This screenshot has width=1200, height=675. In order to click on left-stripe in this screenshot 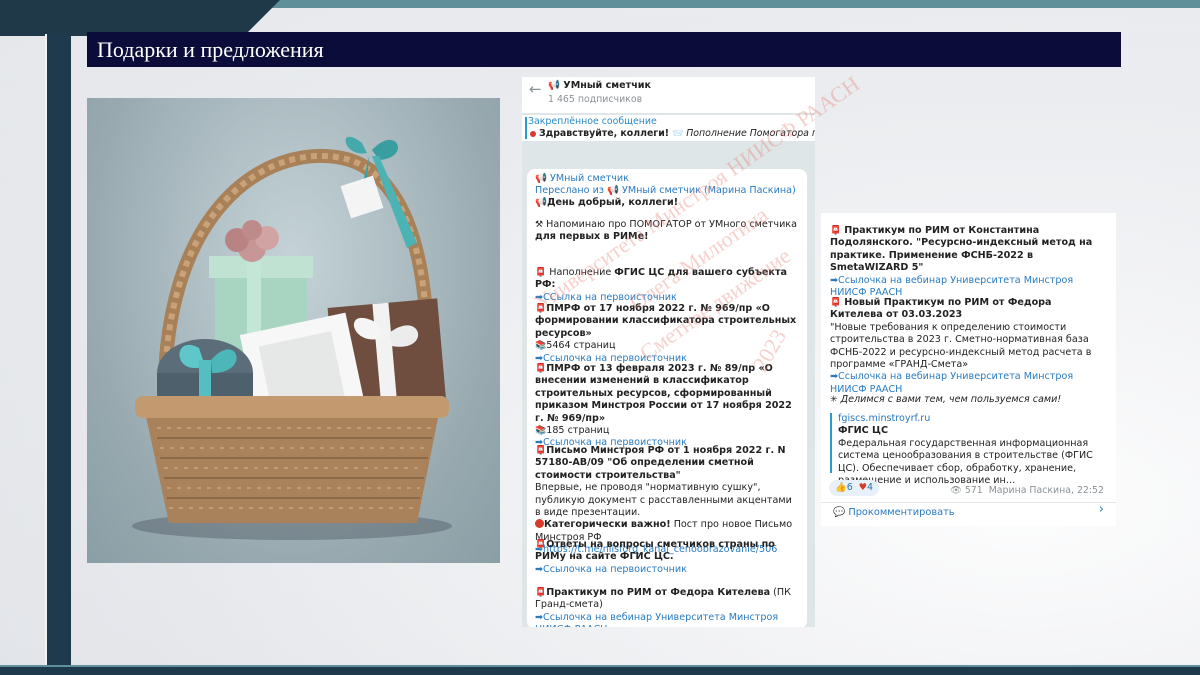, I will do `click(59, 354)`.